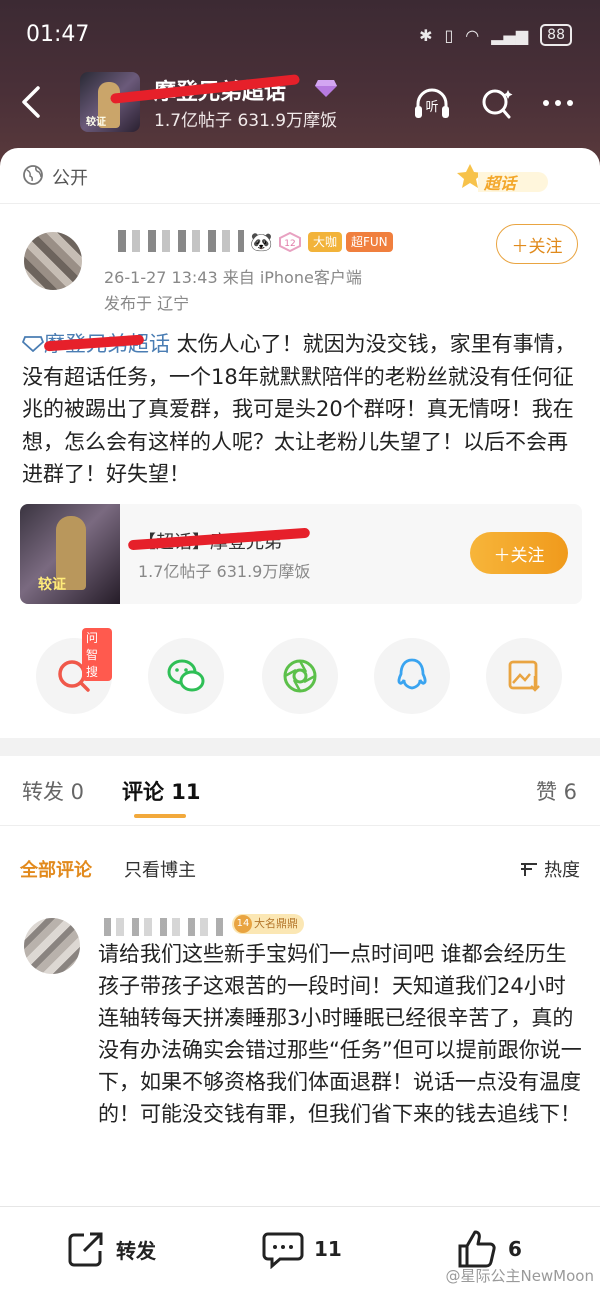 This screenshot has width=600, height=1291. I want to click on commenter-name-blurred, so click(164, 927).